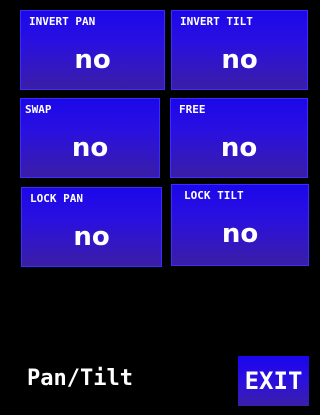  I want to click on free-value: no, so click(239, 148).